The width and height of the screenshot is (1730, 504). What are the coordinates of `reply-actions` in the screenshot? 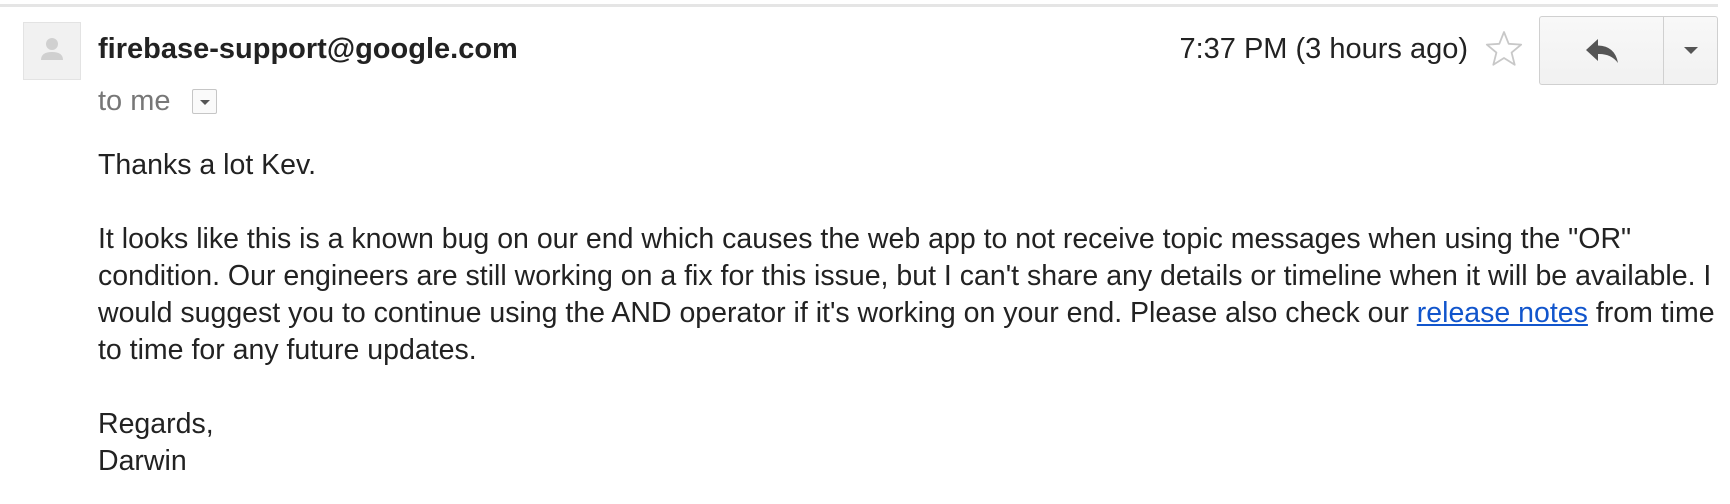 It's located at (1628, 50).